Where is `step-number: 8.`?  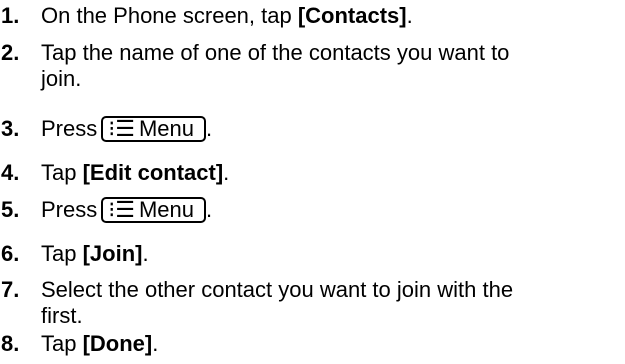
step-number: 8. is located at coordinates (10, 343).